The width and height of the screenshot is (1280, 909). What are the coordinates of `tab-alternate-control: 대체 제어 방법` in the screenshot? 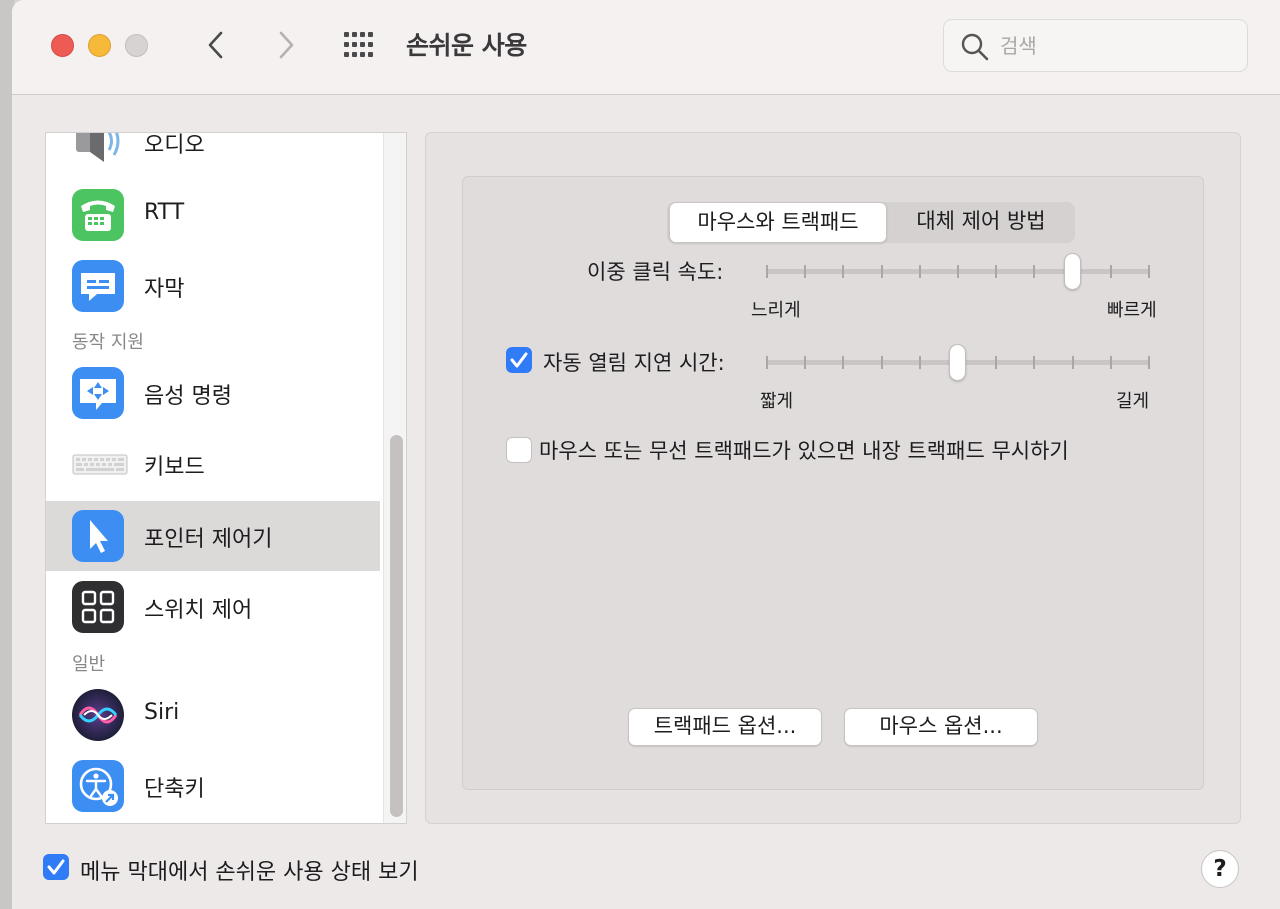 It's located at (981, 222).